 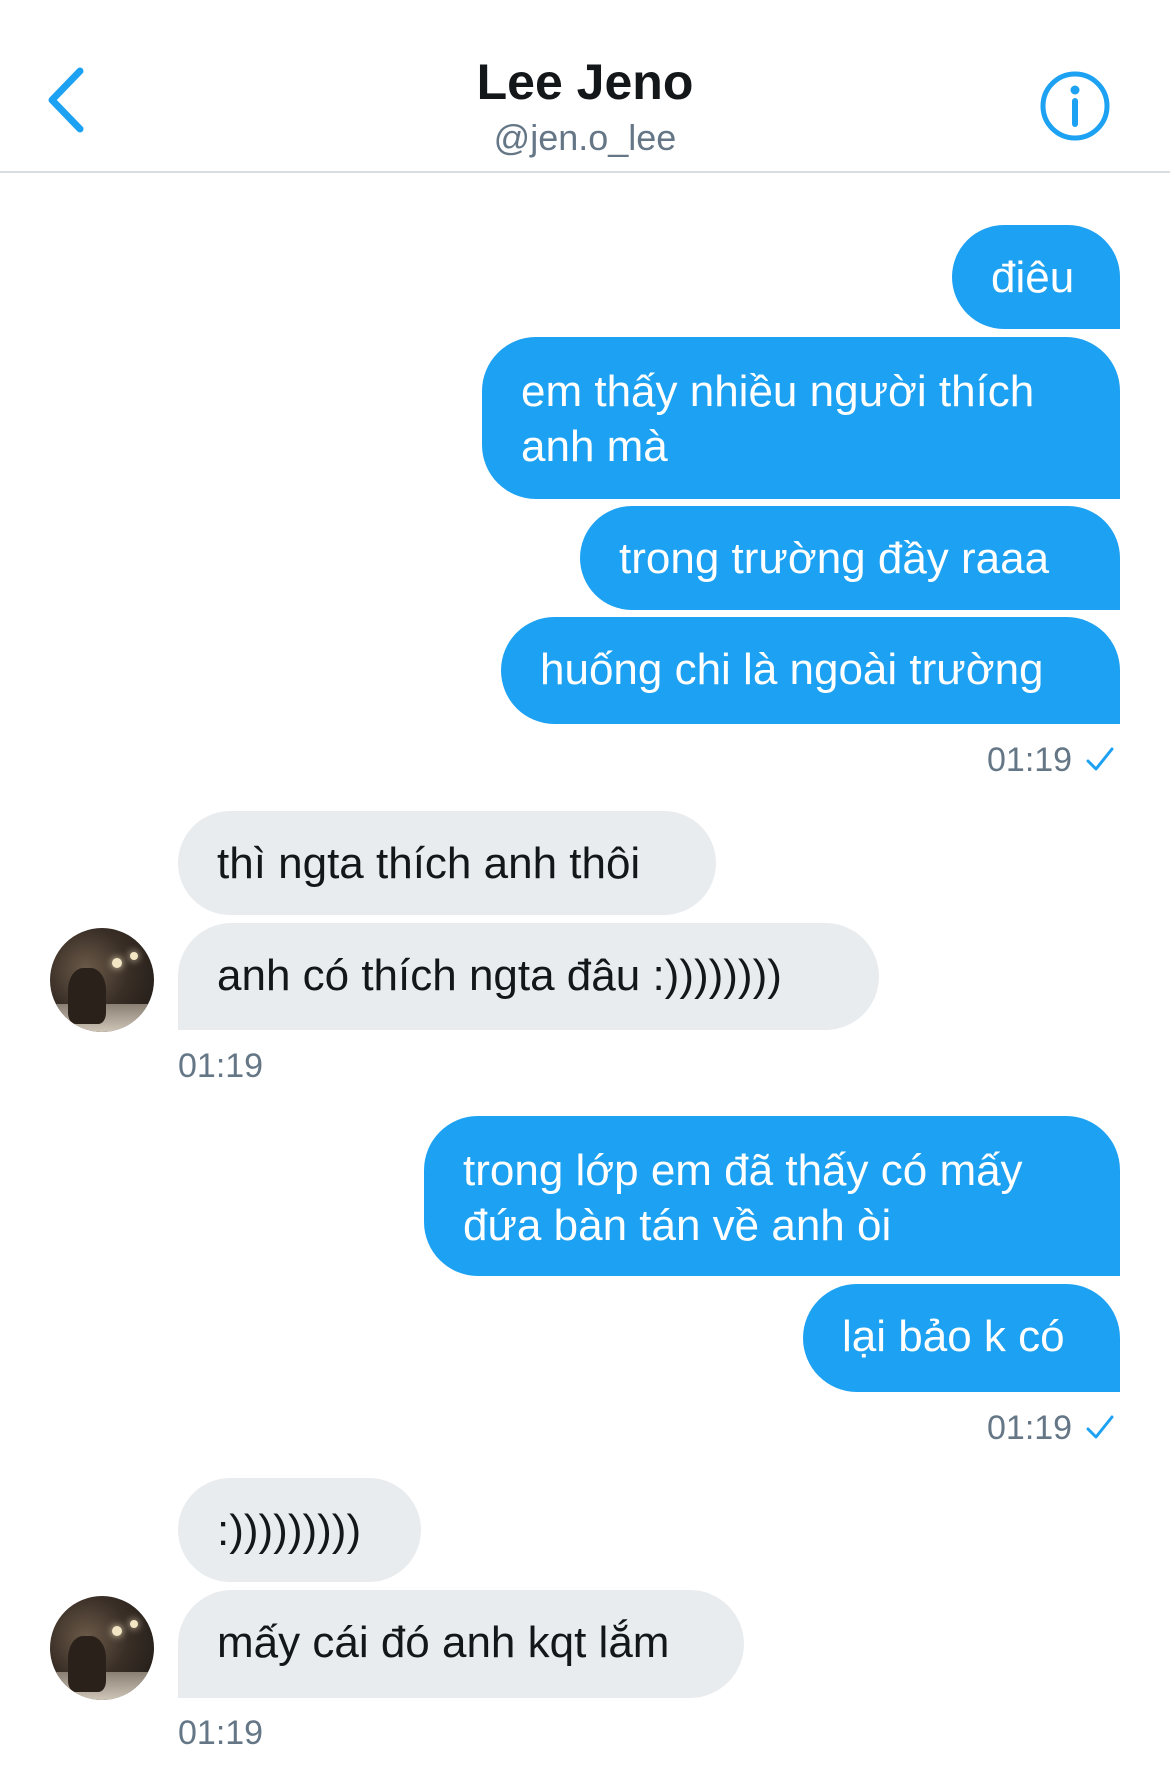 What do you see at coordinates (429, 863) in the screenshot?
I see `message-text: thì ngta thích anh thôi` at bounding box center [429, 863].